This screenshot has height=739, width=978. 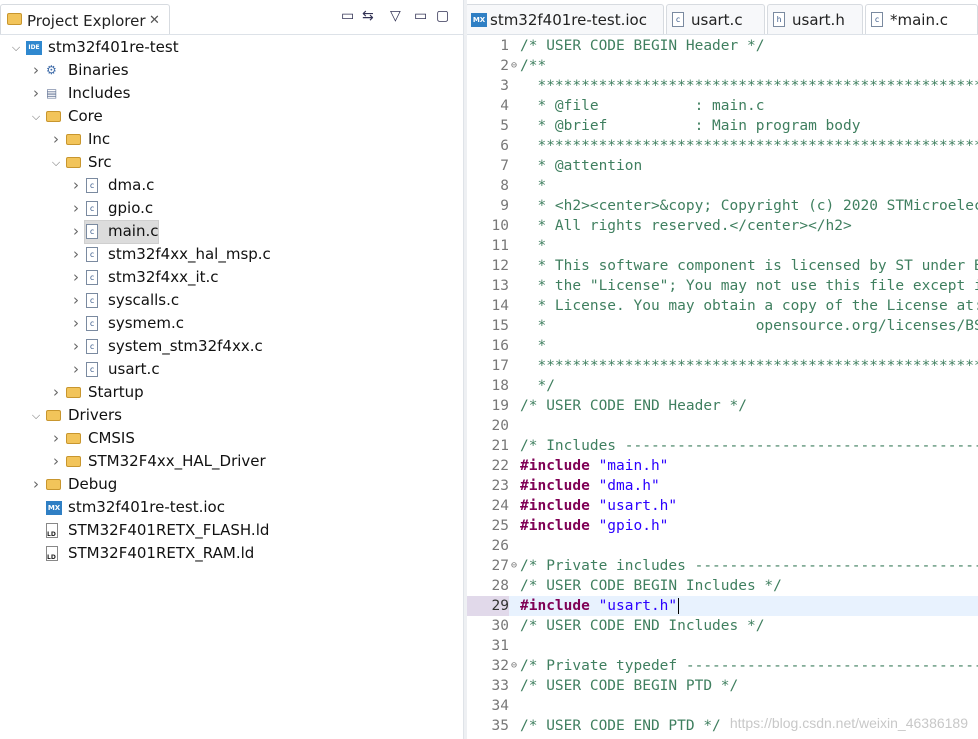 I want to click on code-line: 30 /* USER CODE END Includes */, so click(x=722, y=626).